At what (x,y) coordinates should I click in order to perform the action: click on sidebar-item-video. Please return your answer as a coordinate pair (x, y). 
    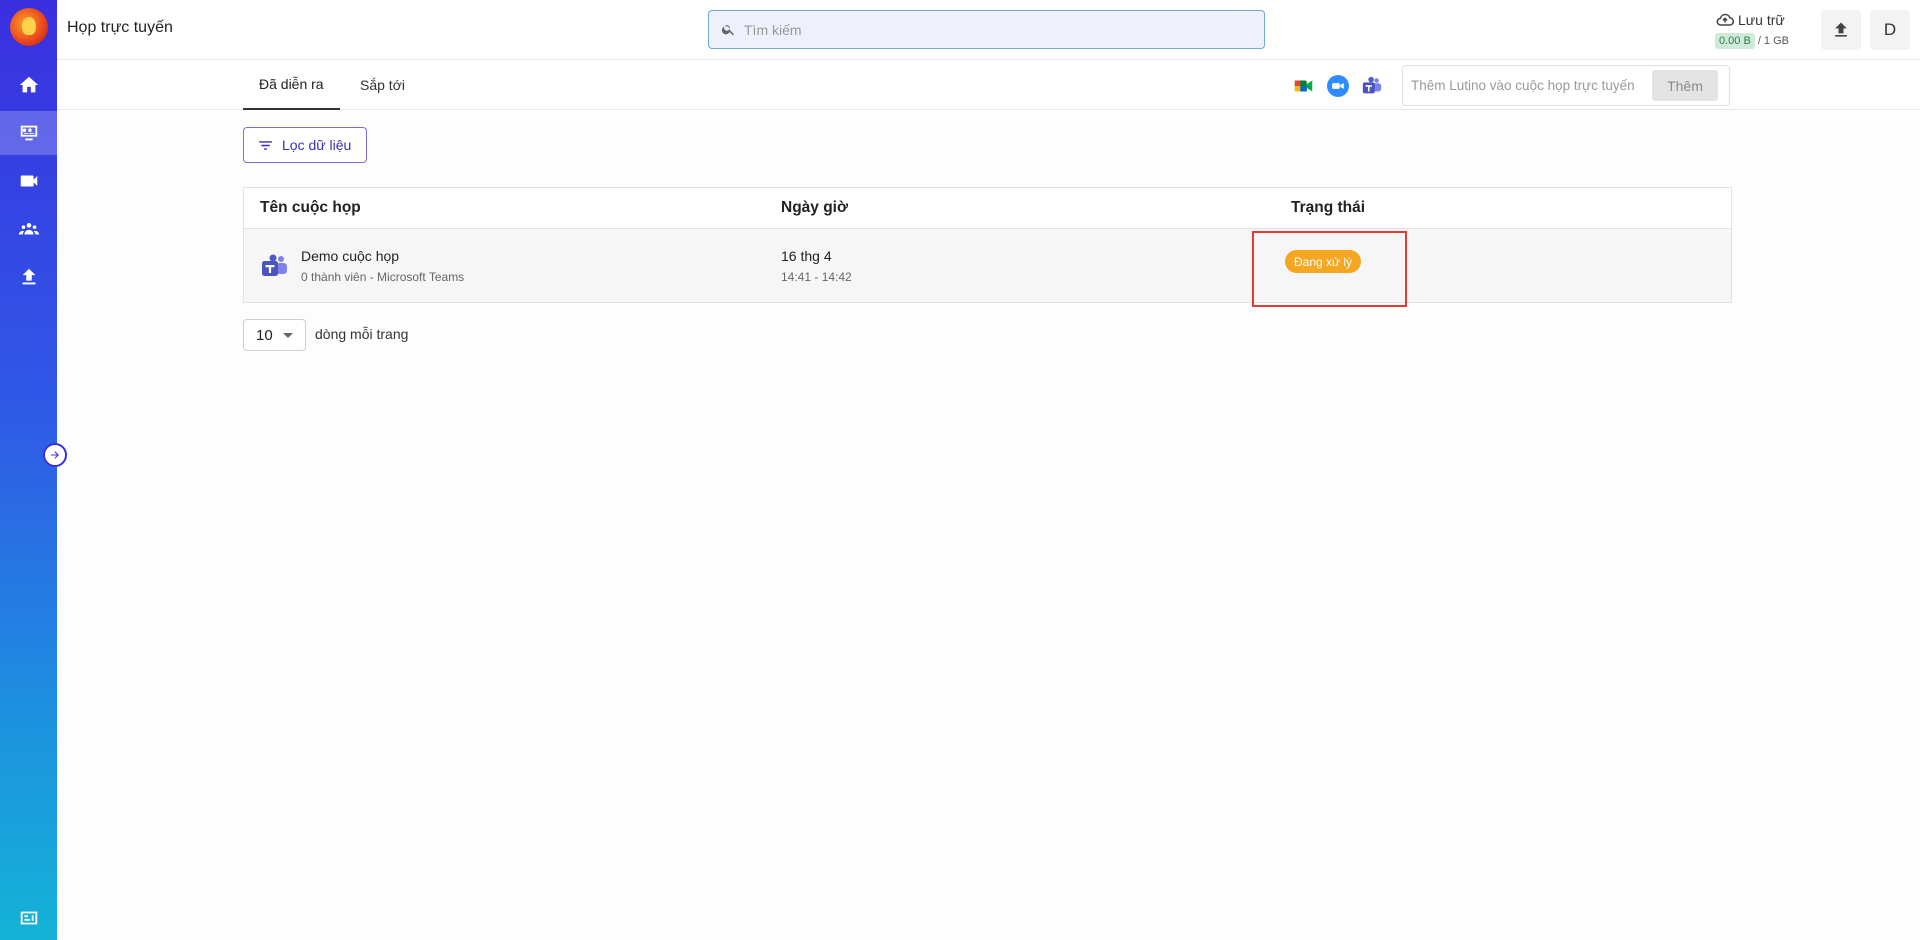
    Looking at the image, I should click on (28, 181).